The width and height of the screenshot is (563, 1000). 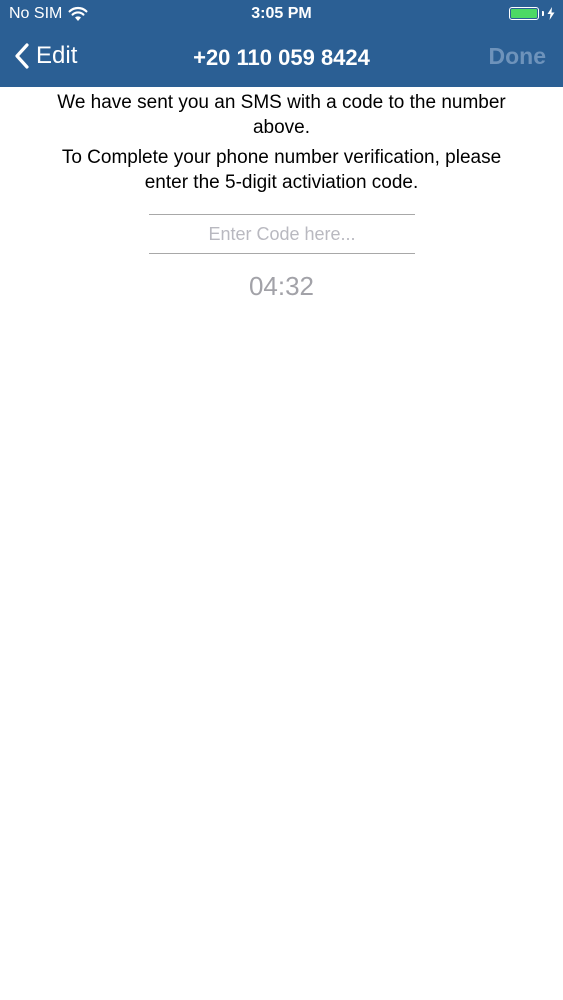 I want to click on done-button: Done, so click(x=518, y=56).